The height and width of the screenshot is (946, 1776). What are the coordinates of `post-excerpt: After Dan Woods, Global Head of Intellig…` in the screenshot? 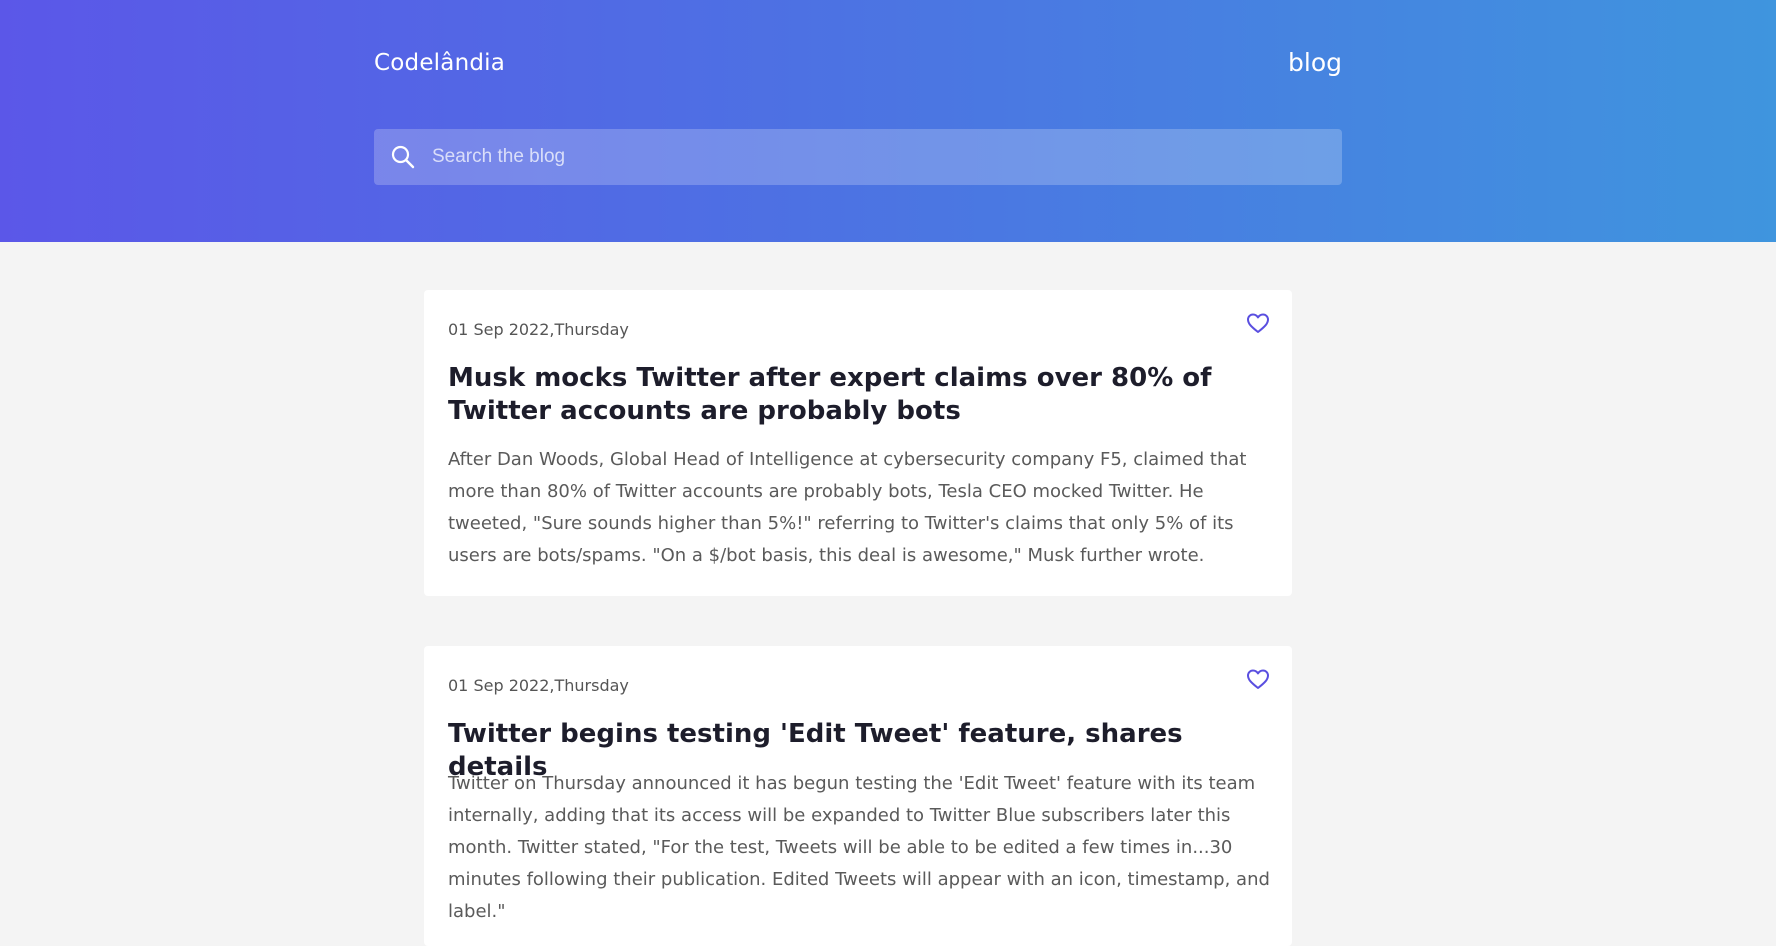 It's located at (847, 507).